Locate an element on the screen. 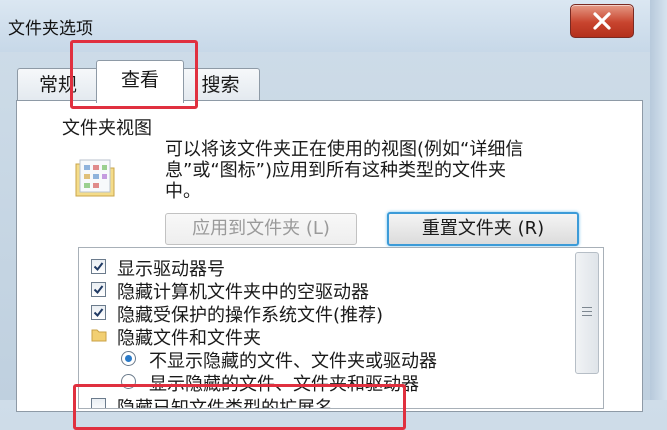 The height and width of the screenshot is (430, 667). close-button is located at coordinates (602, 21).